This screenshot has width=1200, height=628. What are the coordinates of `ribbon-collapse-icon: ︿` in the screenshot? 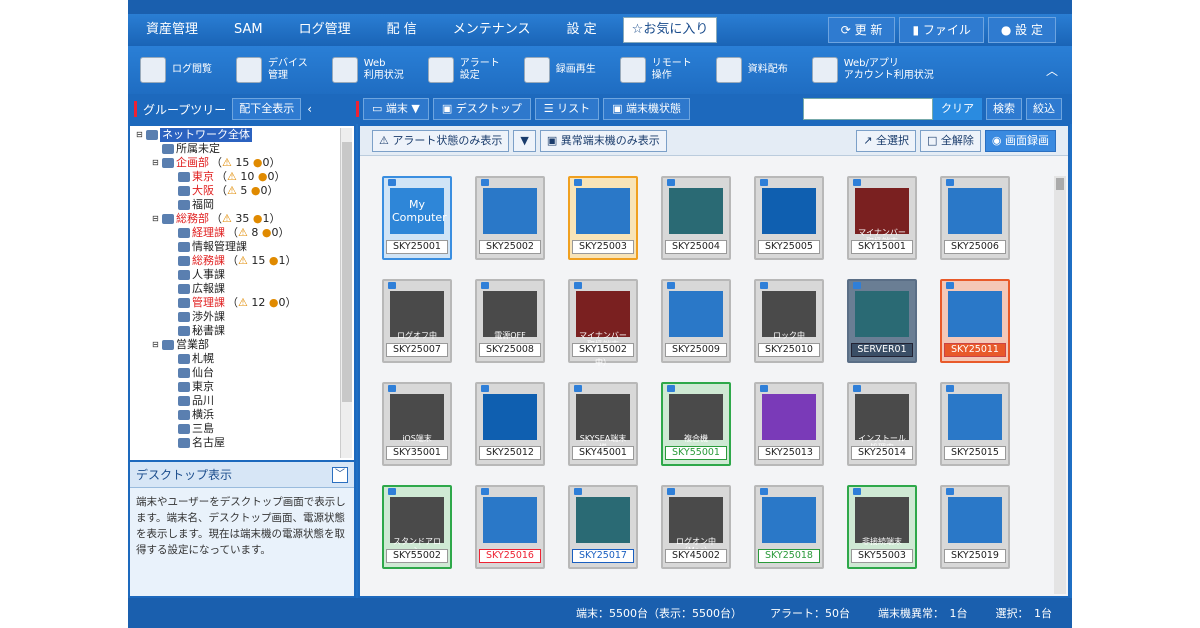 It's located at (1052, 70).